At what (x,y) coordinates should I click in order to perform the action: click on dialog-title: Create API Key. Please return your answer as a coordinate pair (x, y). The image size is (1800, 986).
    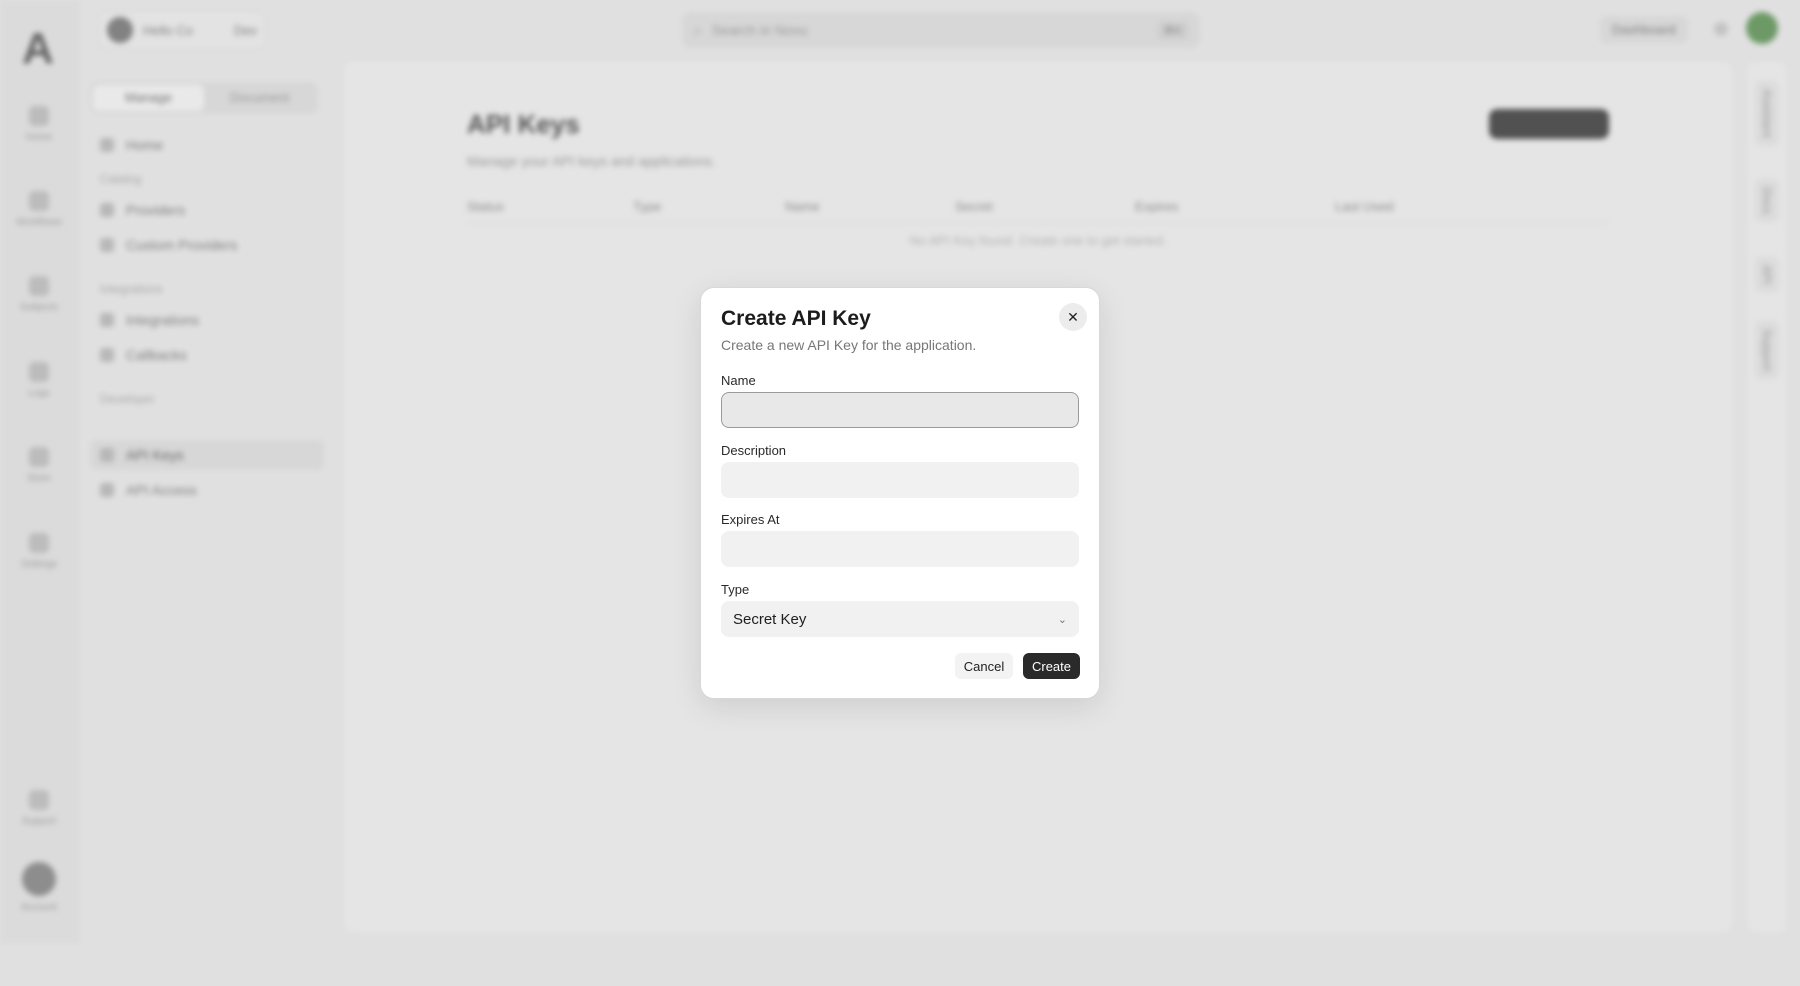
    Looking at the image, I should click on (796, 318).